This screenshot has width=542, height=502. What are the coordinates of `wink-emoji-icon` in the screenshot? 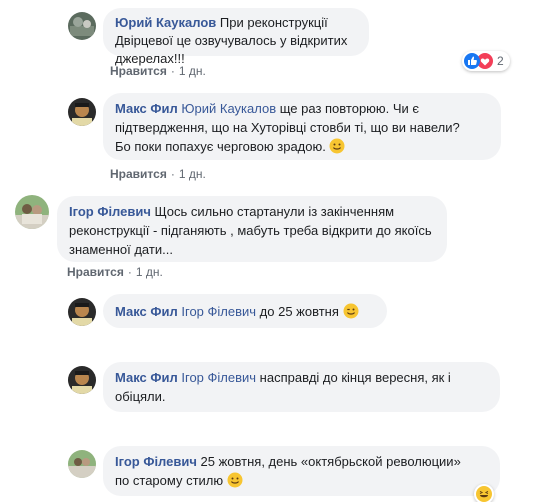 It's located at (351, 311).